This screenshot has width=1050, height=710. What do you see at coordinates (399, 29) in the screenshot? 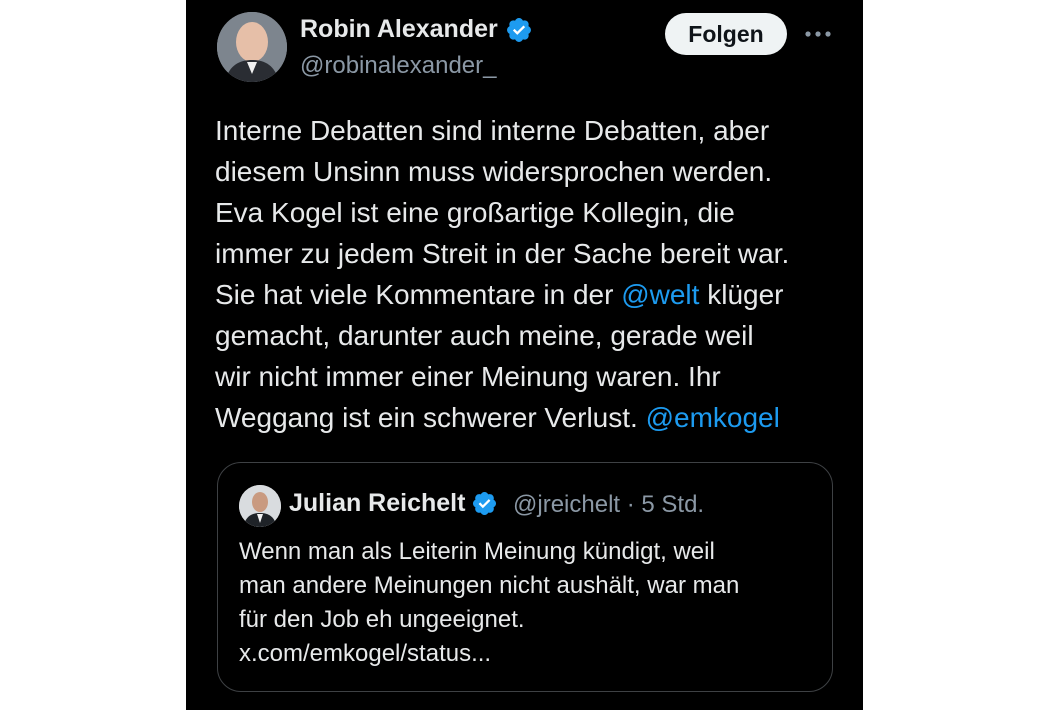
I see `author-name-text: Robin Alexander` at bounding box center [399, 29].